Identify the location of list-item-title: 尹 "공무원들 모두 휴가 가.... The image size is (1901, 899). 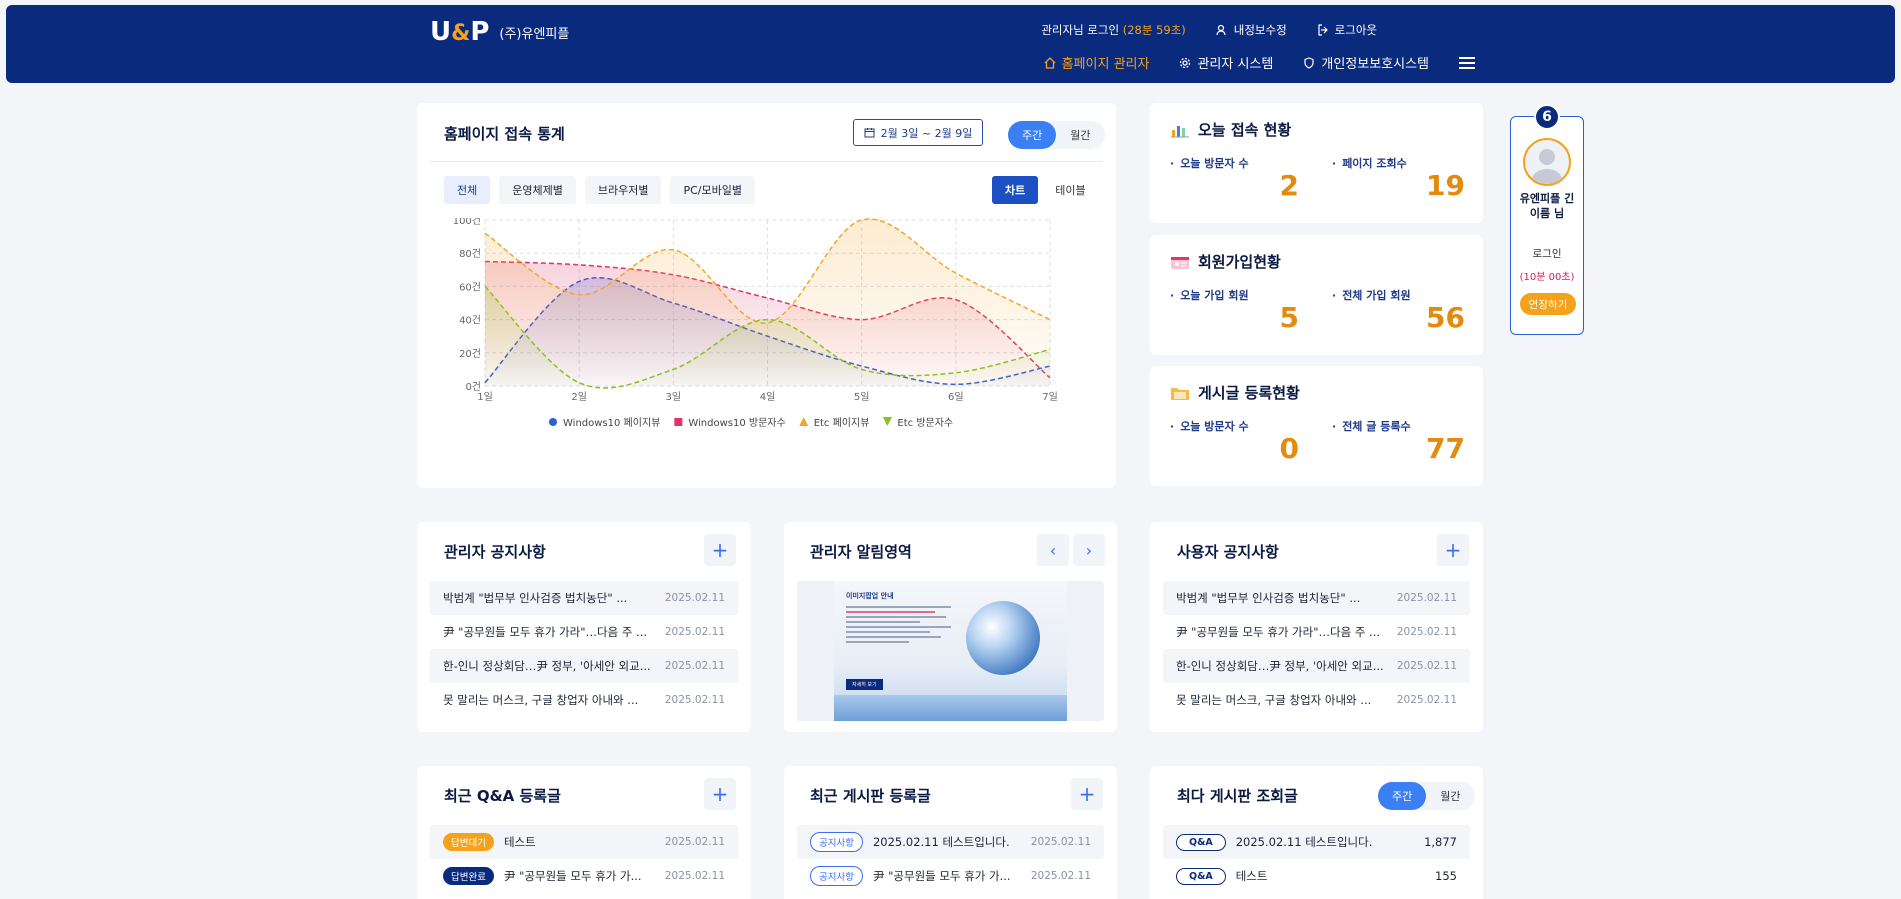
(941, 876).